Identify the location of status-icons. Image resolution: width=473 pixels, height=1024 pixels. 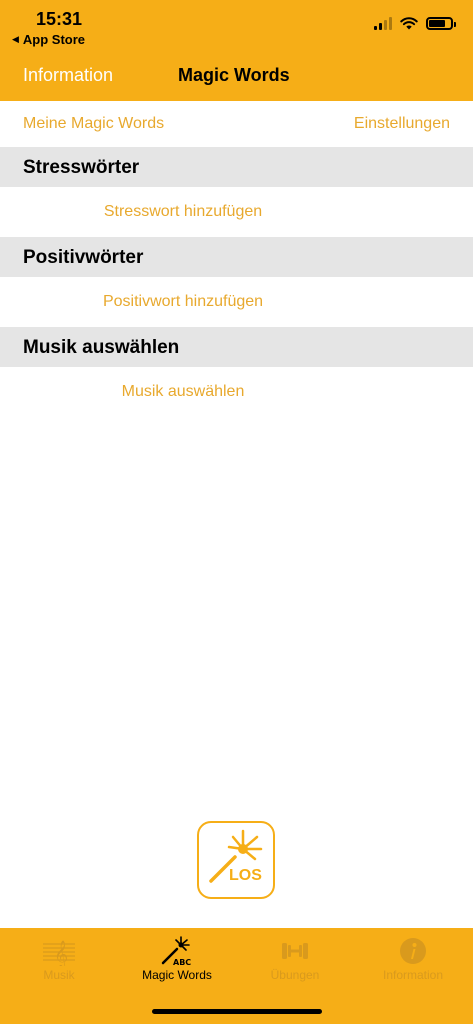
(415, 23).